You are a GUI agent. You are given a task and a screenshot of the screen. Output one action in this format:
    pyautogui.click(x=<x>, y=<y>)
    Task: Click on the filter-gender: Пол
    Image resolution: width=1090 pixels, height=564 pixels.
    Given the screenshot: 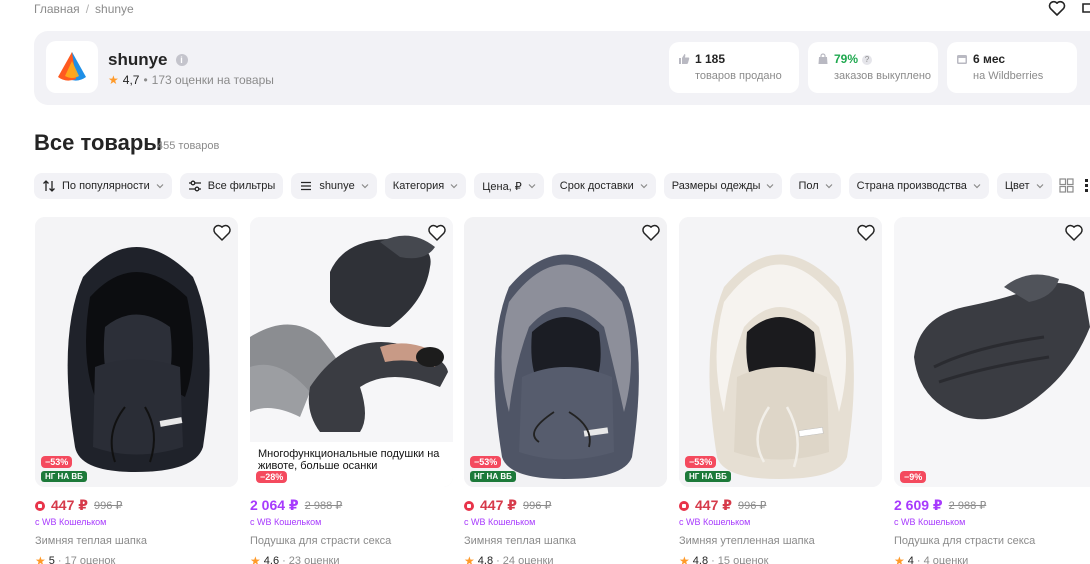 What is the action you would take?
    pyautogui.click(x=815, y=186)
    